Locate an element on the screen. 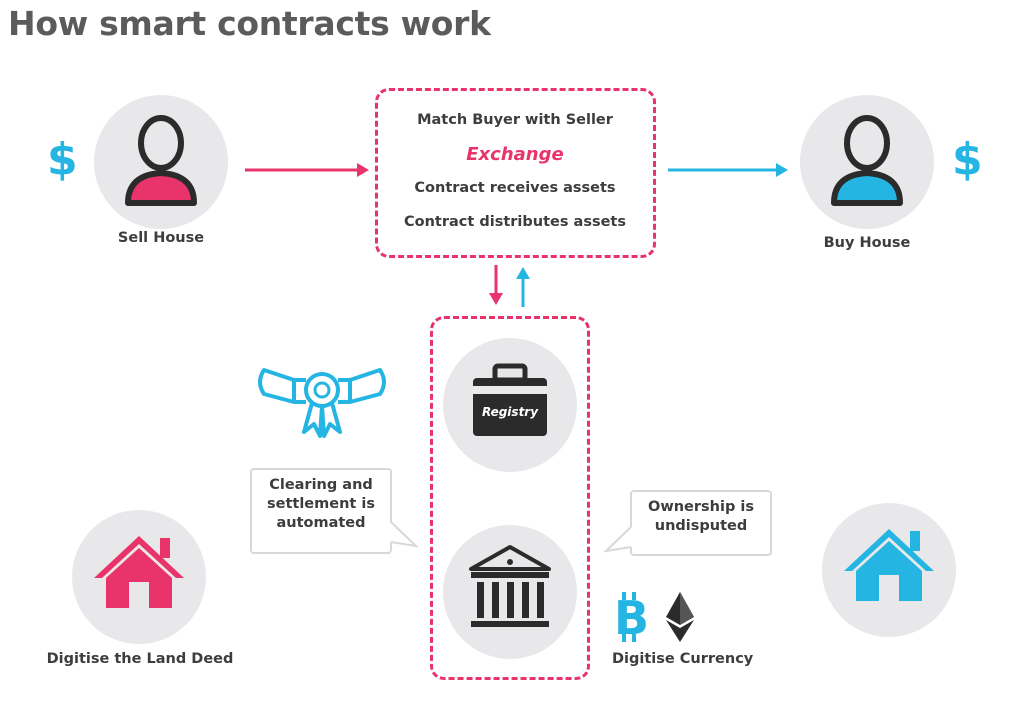 Image resolution: width=1024 pixels, height=725 pixels. bitcoin-ether-icons: B is located at coordinates (654, 618).